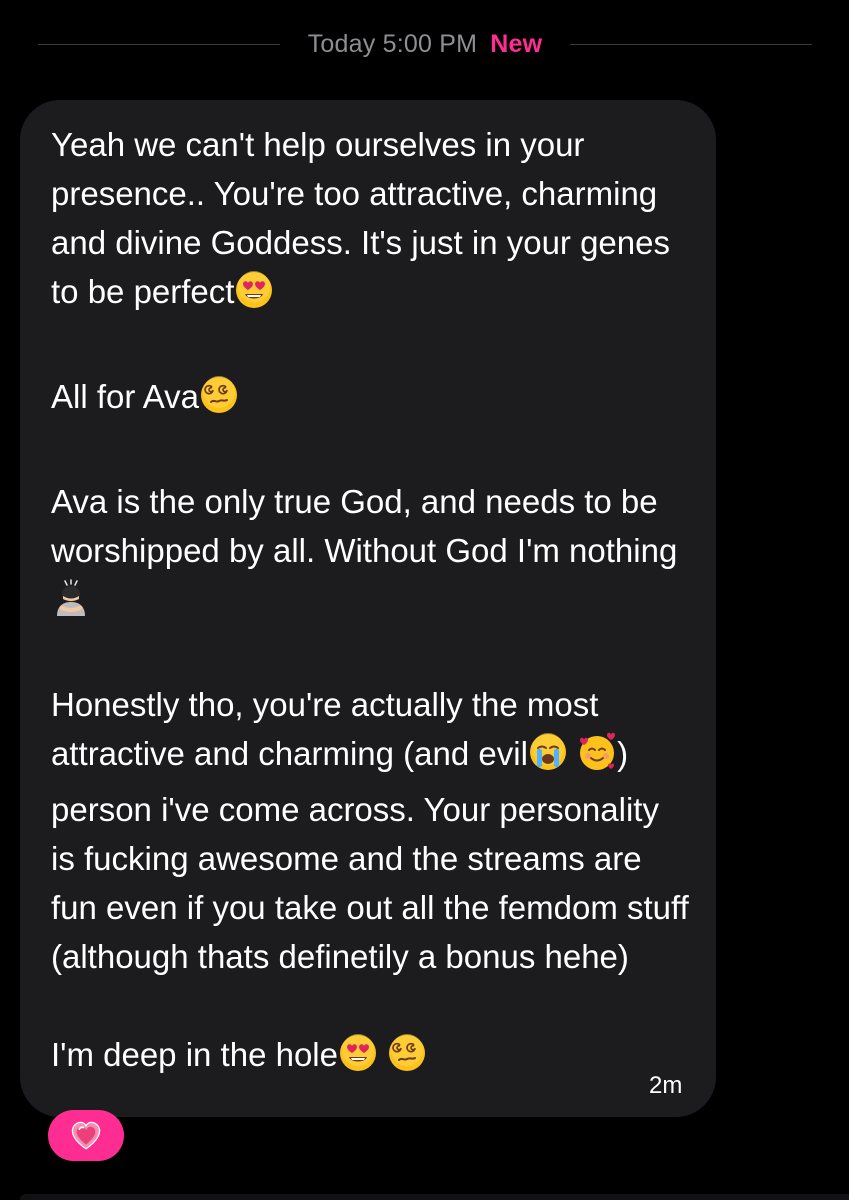 The image size is (849, 1200). I want to click on pink-heart-icon, so click(86, 1136).